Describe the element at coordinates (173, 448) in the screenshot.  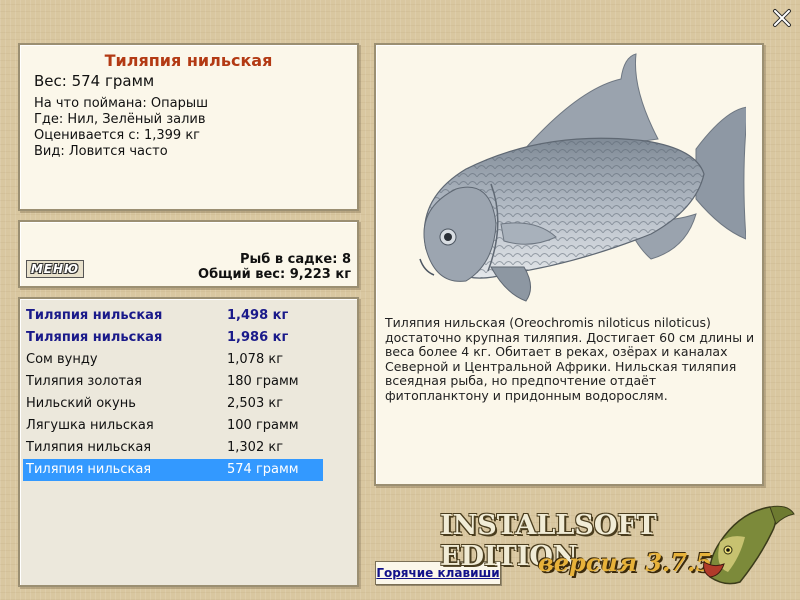
I see `list-item: Тиляпия нильская 1,302 кг` at that location.